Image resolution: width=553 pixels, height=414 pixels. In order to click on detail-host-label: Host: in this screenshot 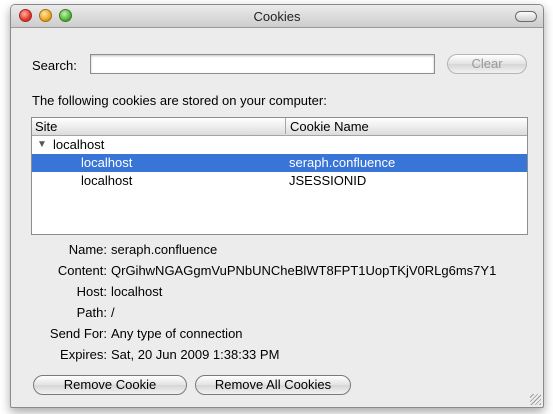, I will do `click(91, 291)`.